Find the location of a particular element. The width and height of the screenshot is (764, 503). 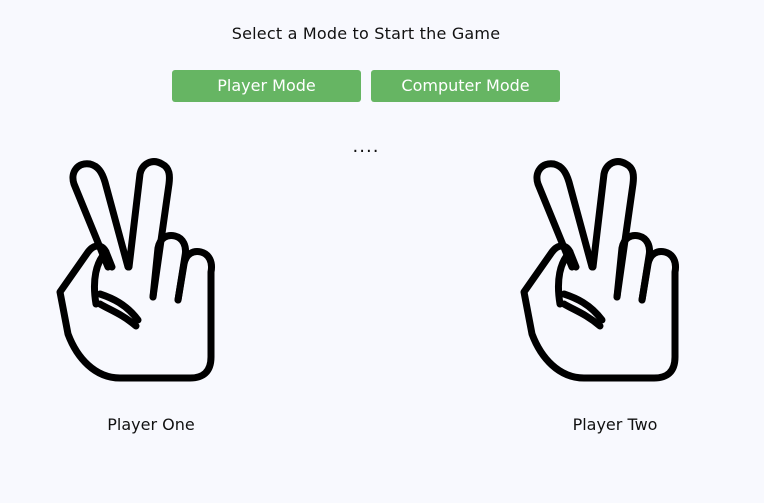

player-one-label: Player One is located at coordinates (151, 424).